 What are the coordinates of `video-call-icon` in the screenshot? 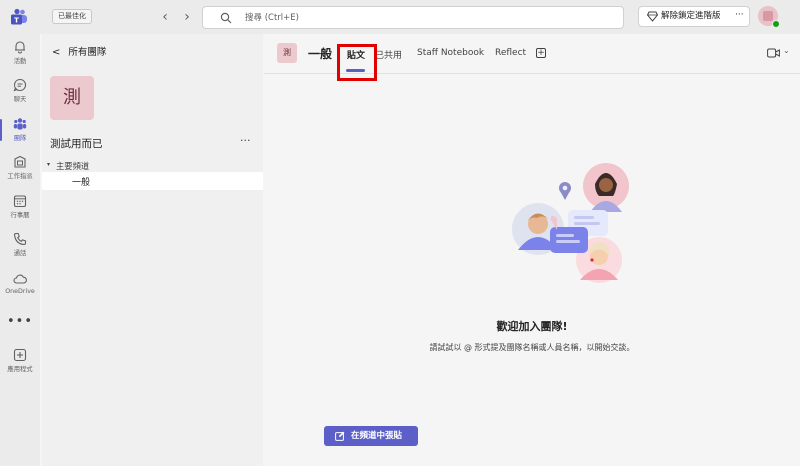 It's located at (773, 53).